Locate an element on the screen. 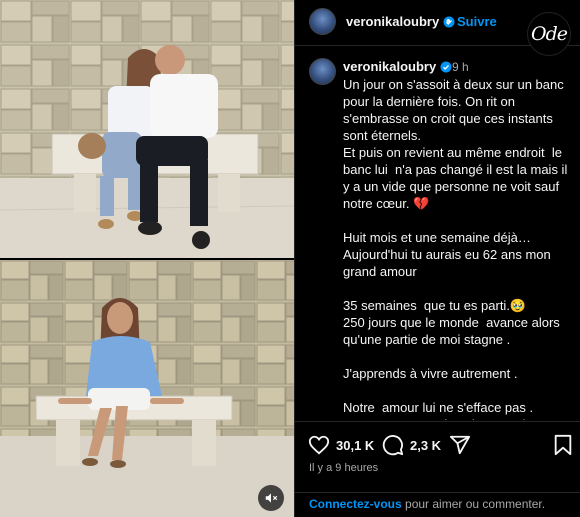 The width and height of the screenshot is (580, 517). avatar is located at coordinates (322, 21).